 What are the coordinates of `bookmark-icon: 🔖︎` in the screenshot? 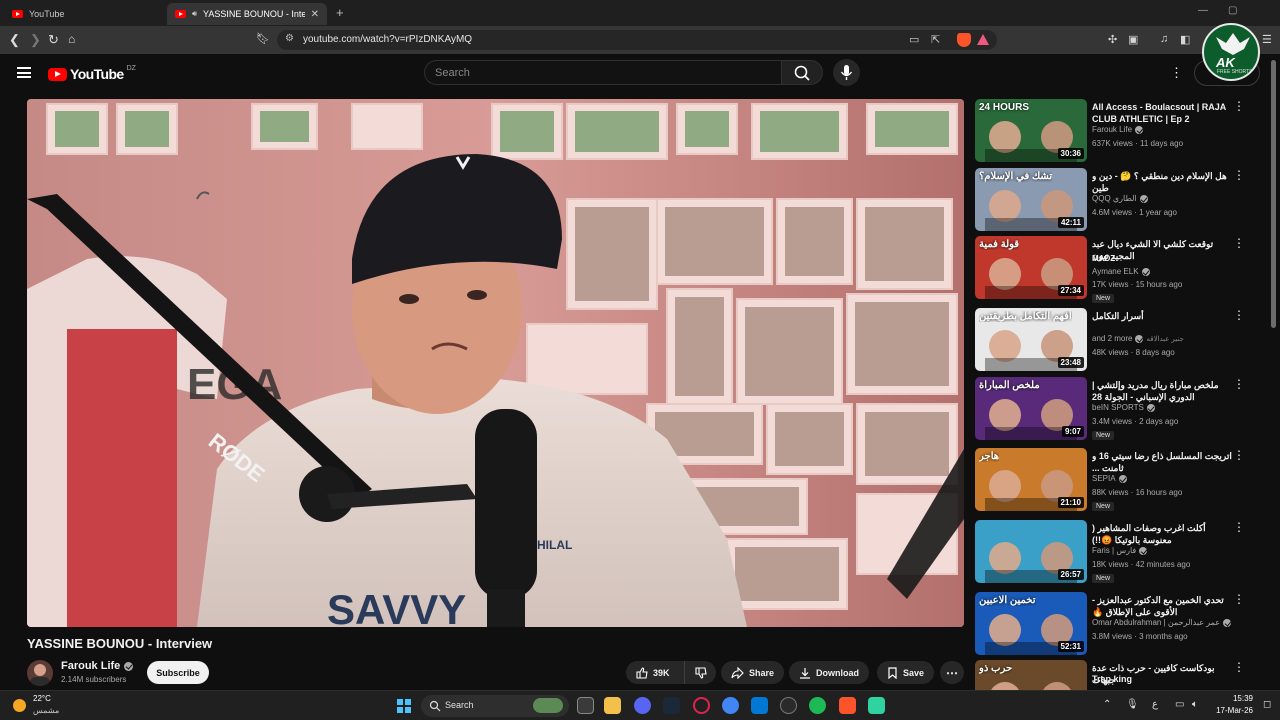 It's located at (263, 38).